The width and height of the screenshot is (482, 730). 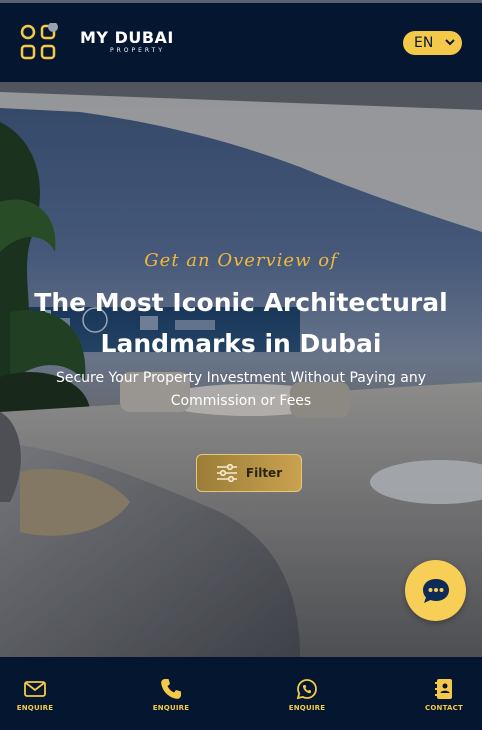 I want to click on nav-enquire-whatsapp: ENQUIRE, so click(x=307, y=694).